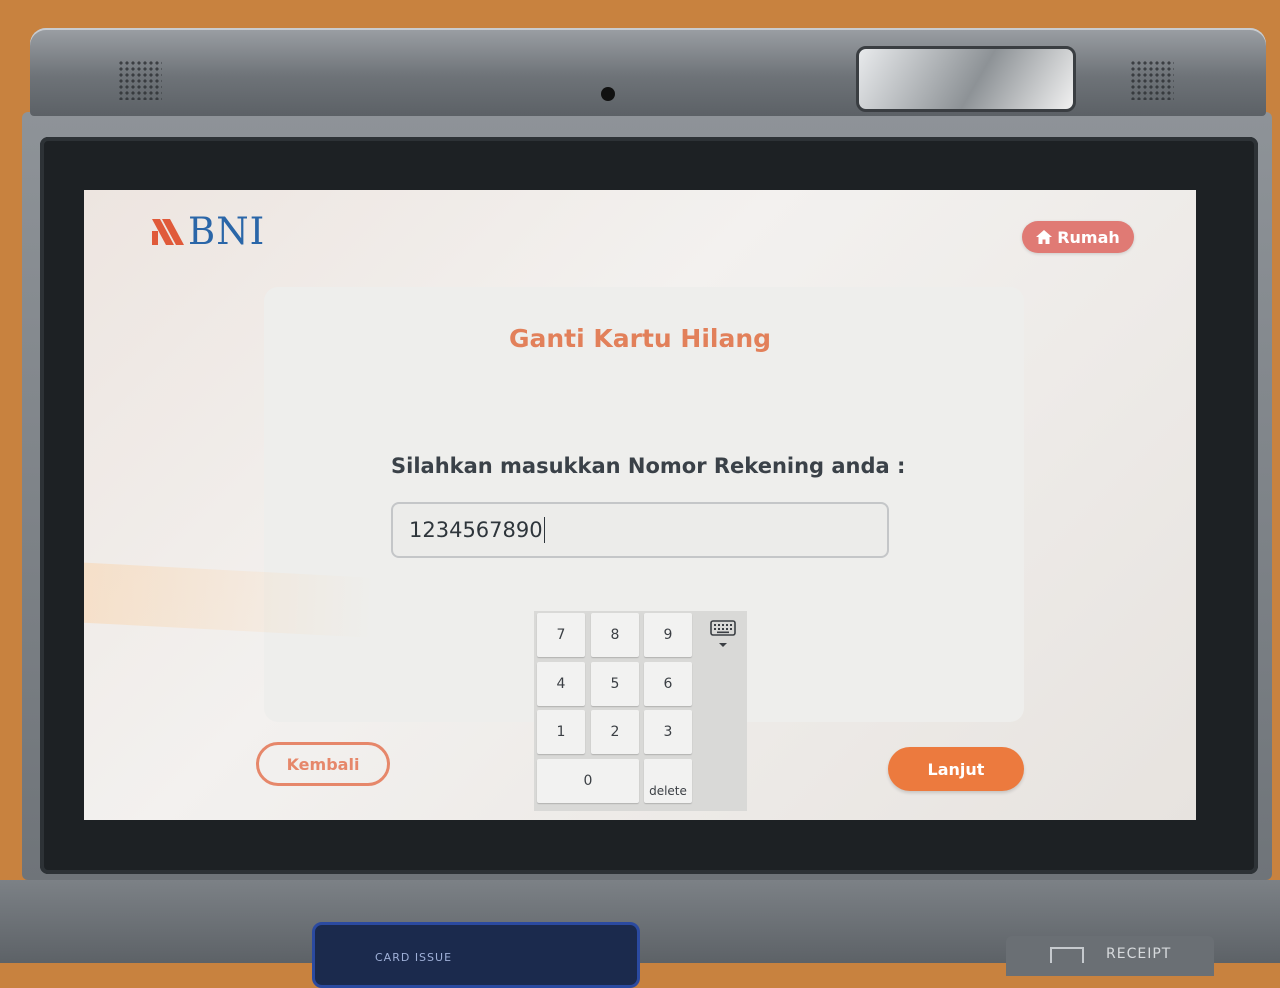  Describe the element at coordinates (561, 684) in the screenshot. I see `key-4: 4` at that location.